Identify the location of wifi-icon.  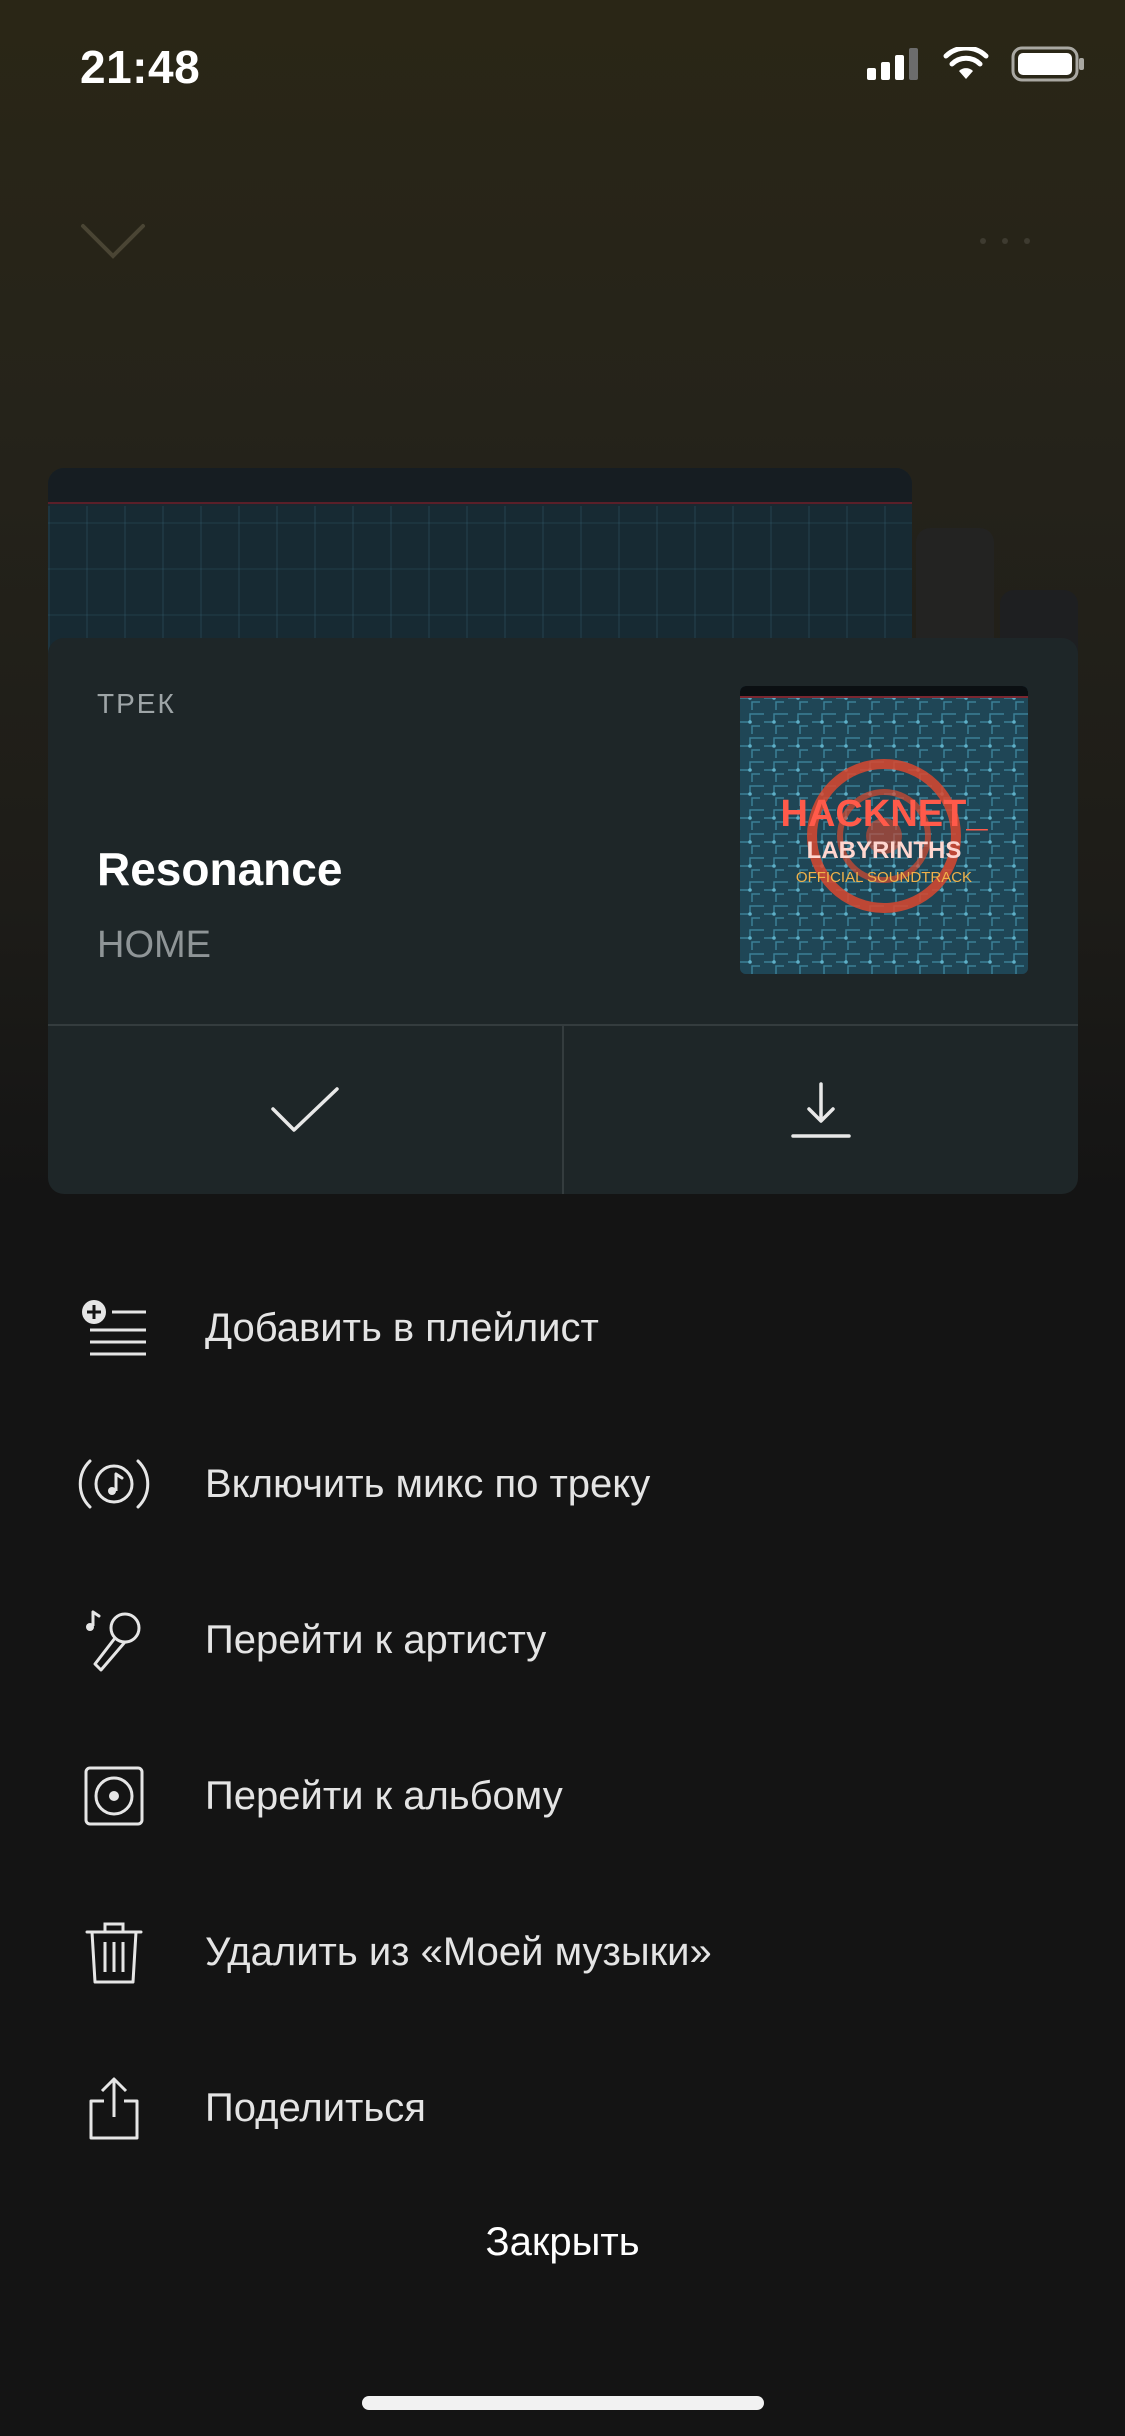
(966, 63).